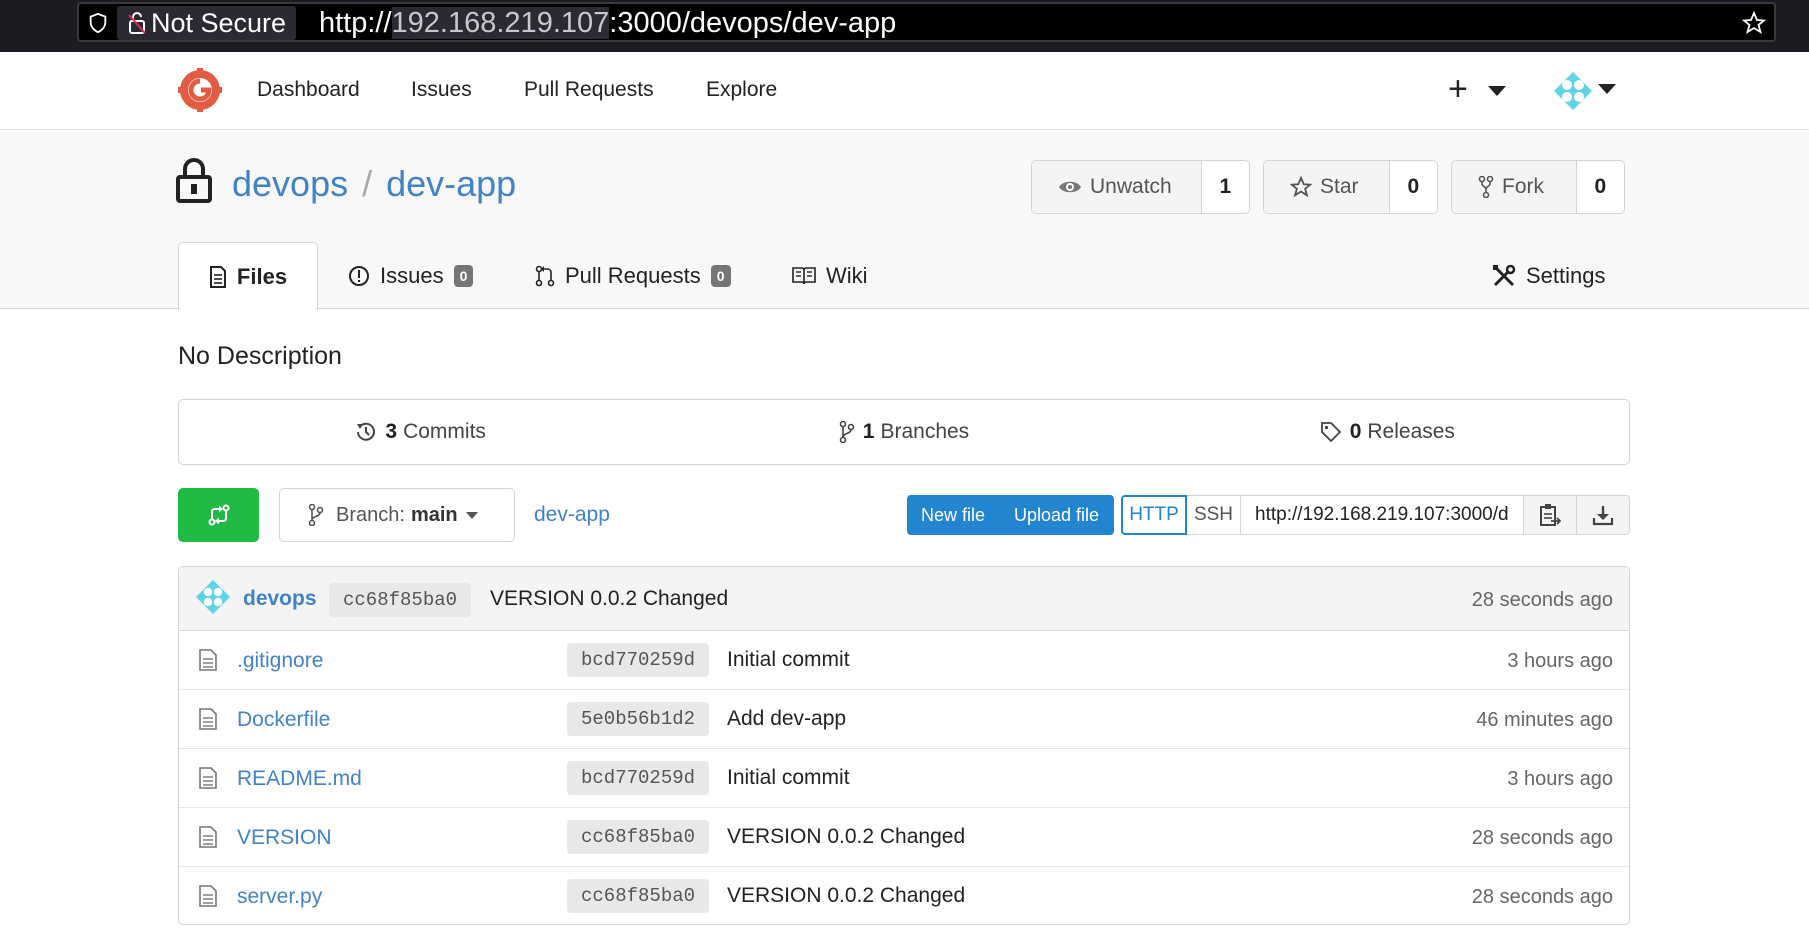  I want to click on commits-label: Commits, so click(444, 431).